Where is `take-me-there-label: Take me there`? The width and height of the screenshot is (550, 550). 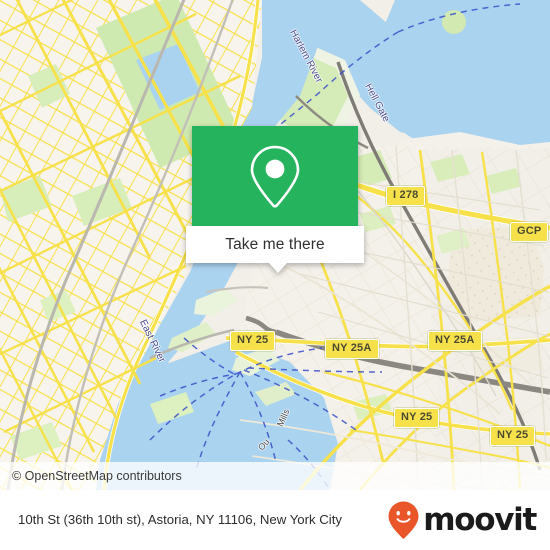 take-me-there-label: Take me there is located at coordinates (275, 244).